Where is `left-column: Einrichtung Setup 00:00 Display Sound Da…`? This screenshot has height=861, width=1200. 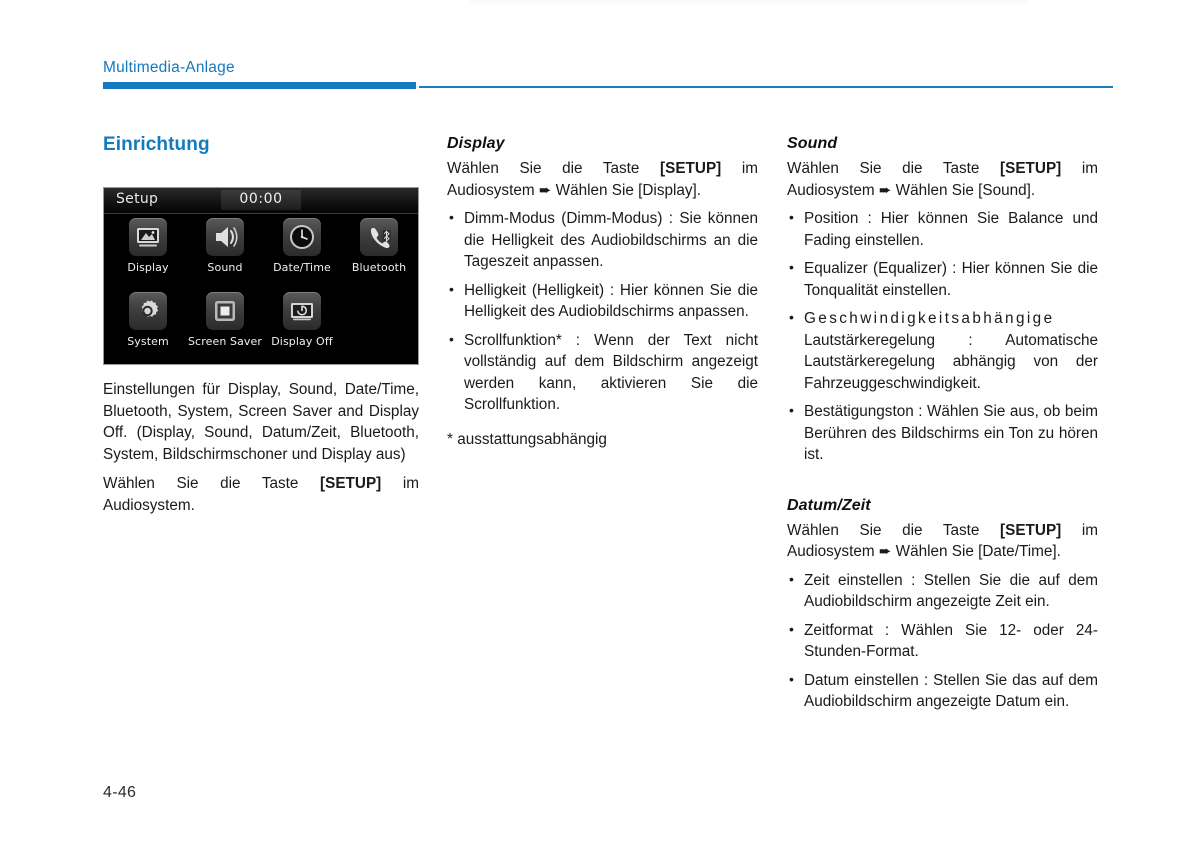
left-column: Einrichtung Setup 00:00 Display Sound Da… is located at coordinates (261, 324).